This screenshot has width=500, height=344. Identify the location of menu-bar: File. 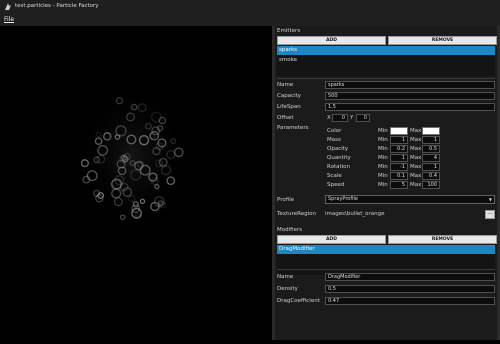
(250, 19).